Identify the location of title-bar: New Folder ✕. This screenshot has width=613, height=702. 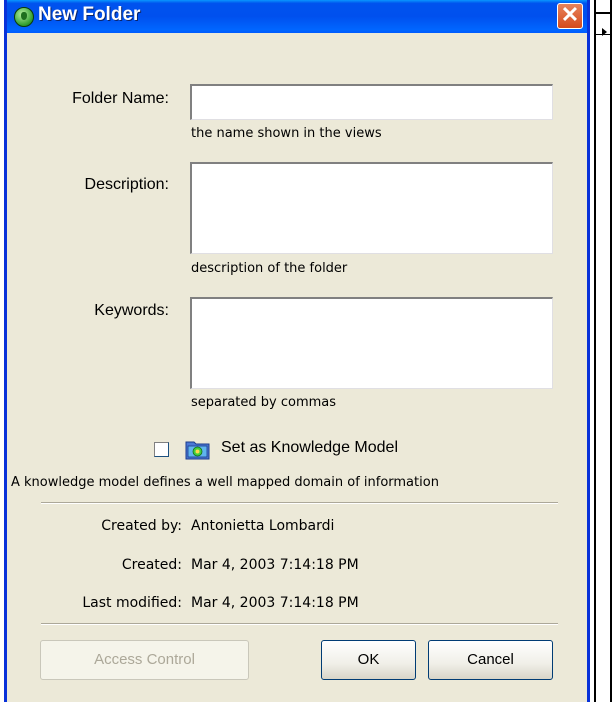
(297, 16).